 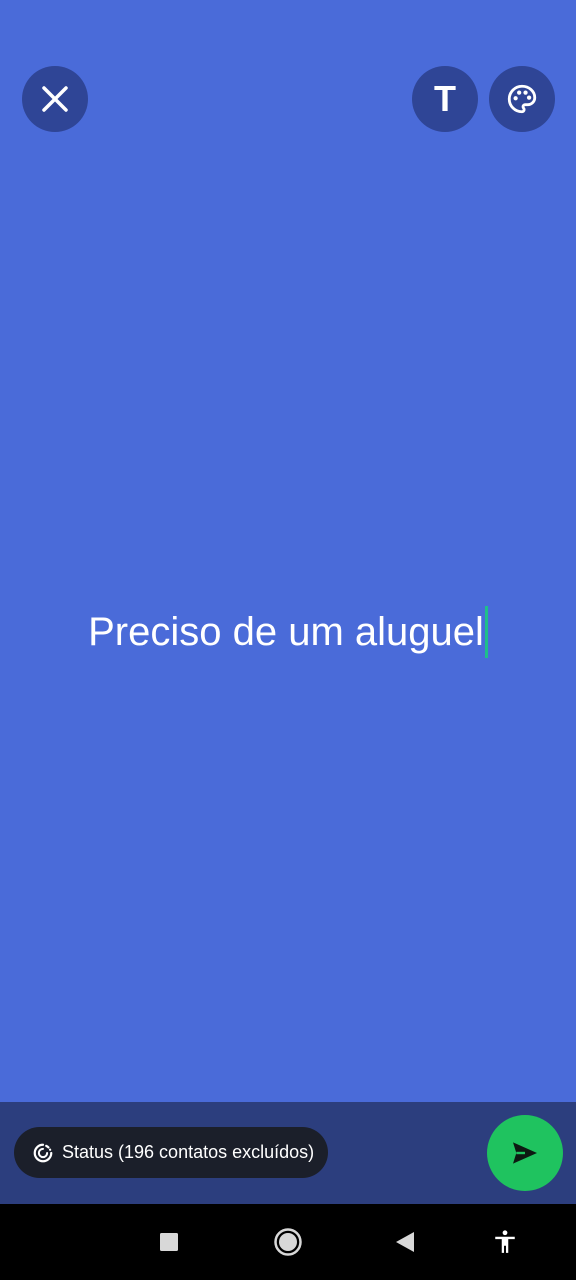 I want to click on home-button, so click(x=288, y=1242).